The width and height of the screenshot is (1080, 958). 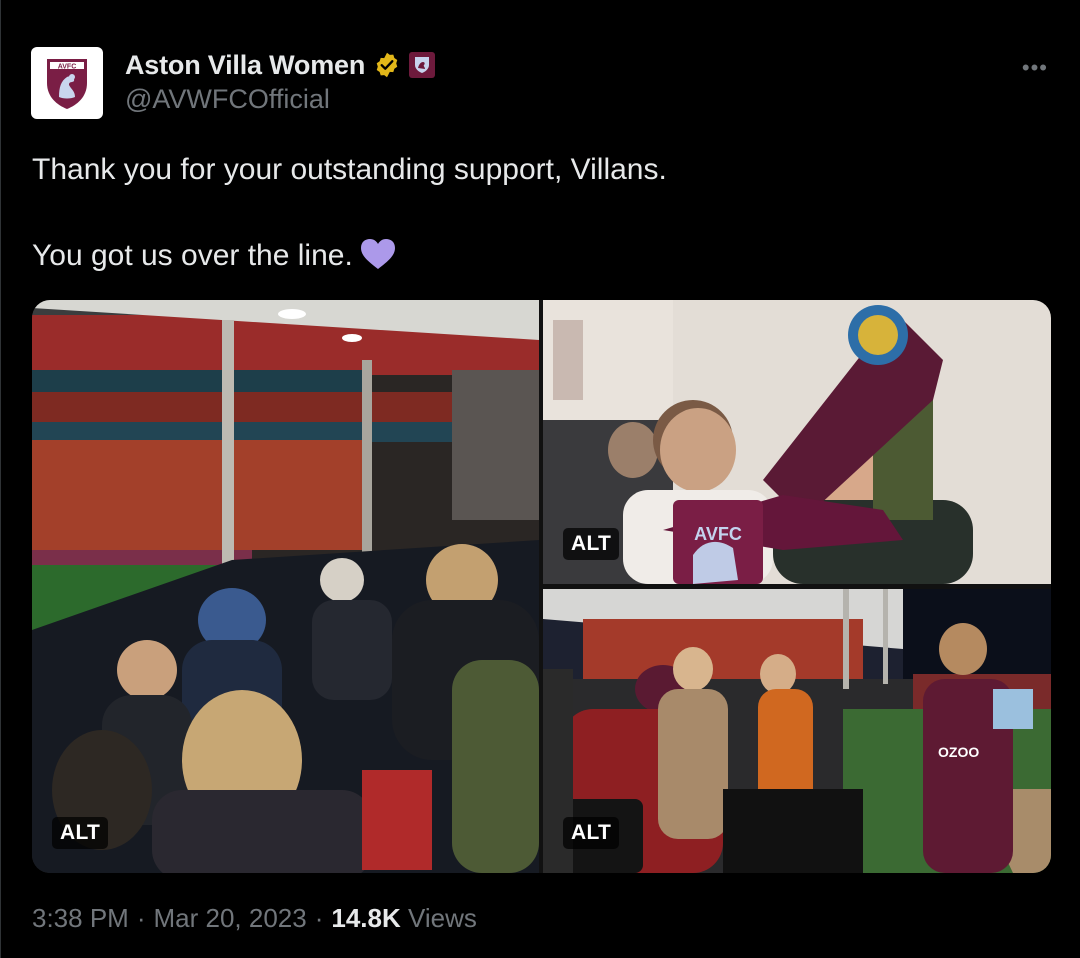 What do you see at coordinates (230, 918) in the screenshot?
I see `tweet-date: Mar 20, 2023` at bounding box center [230, 918].